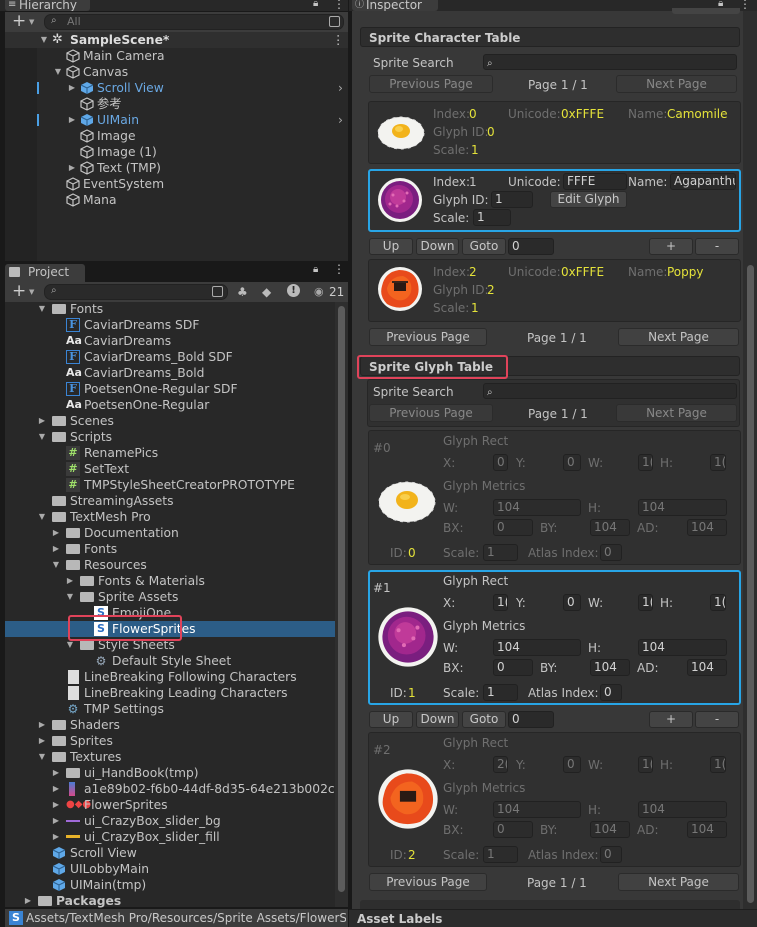  I want to click on project-tree-item: ▼ Resources, so click(170, 565).